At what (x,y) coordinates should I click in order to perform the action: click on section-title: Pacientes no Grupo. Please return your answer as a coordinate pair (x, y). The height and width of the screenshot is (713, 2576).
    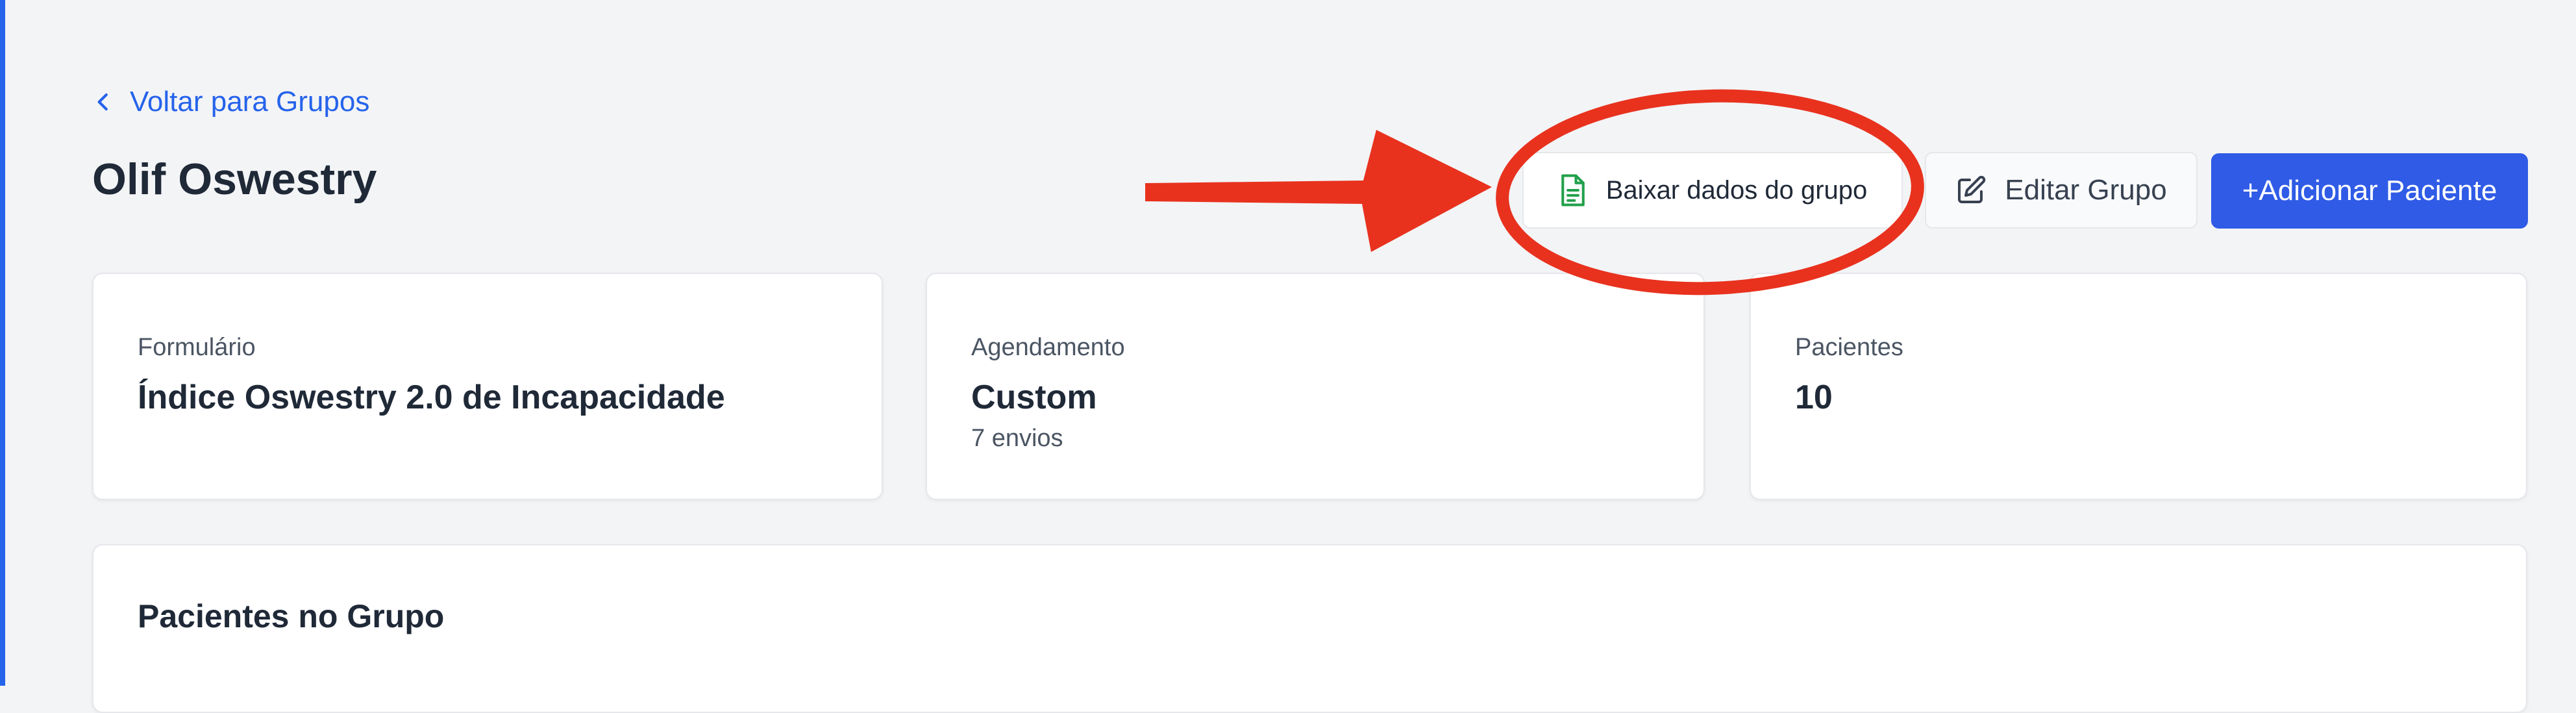
    Looking at the image, I should click on (291, 616).